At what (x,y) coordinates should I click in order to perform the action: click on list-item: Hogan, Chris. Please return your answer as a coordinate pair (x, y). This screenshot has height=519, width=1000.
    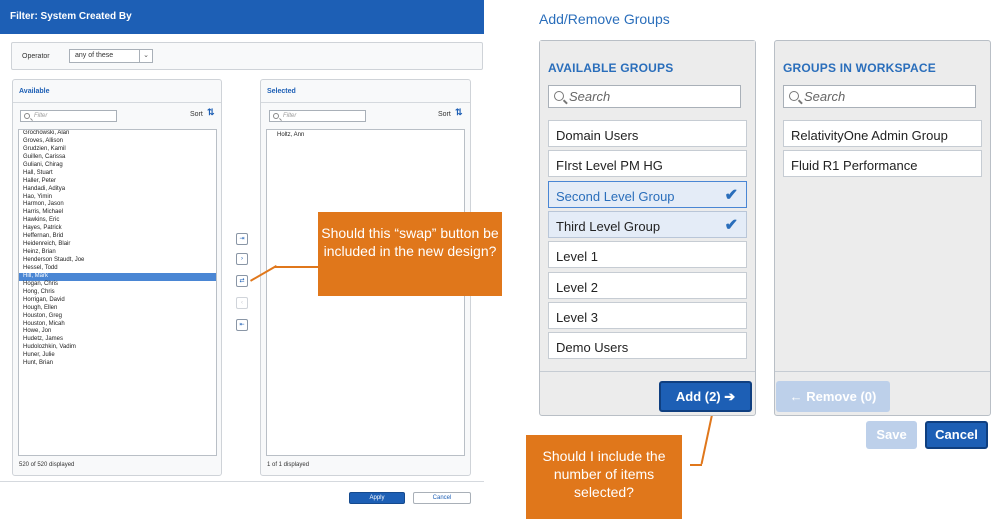
    Looking at the image, I should click on (117, 285).